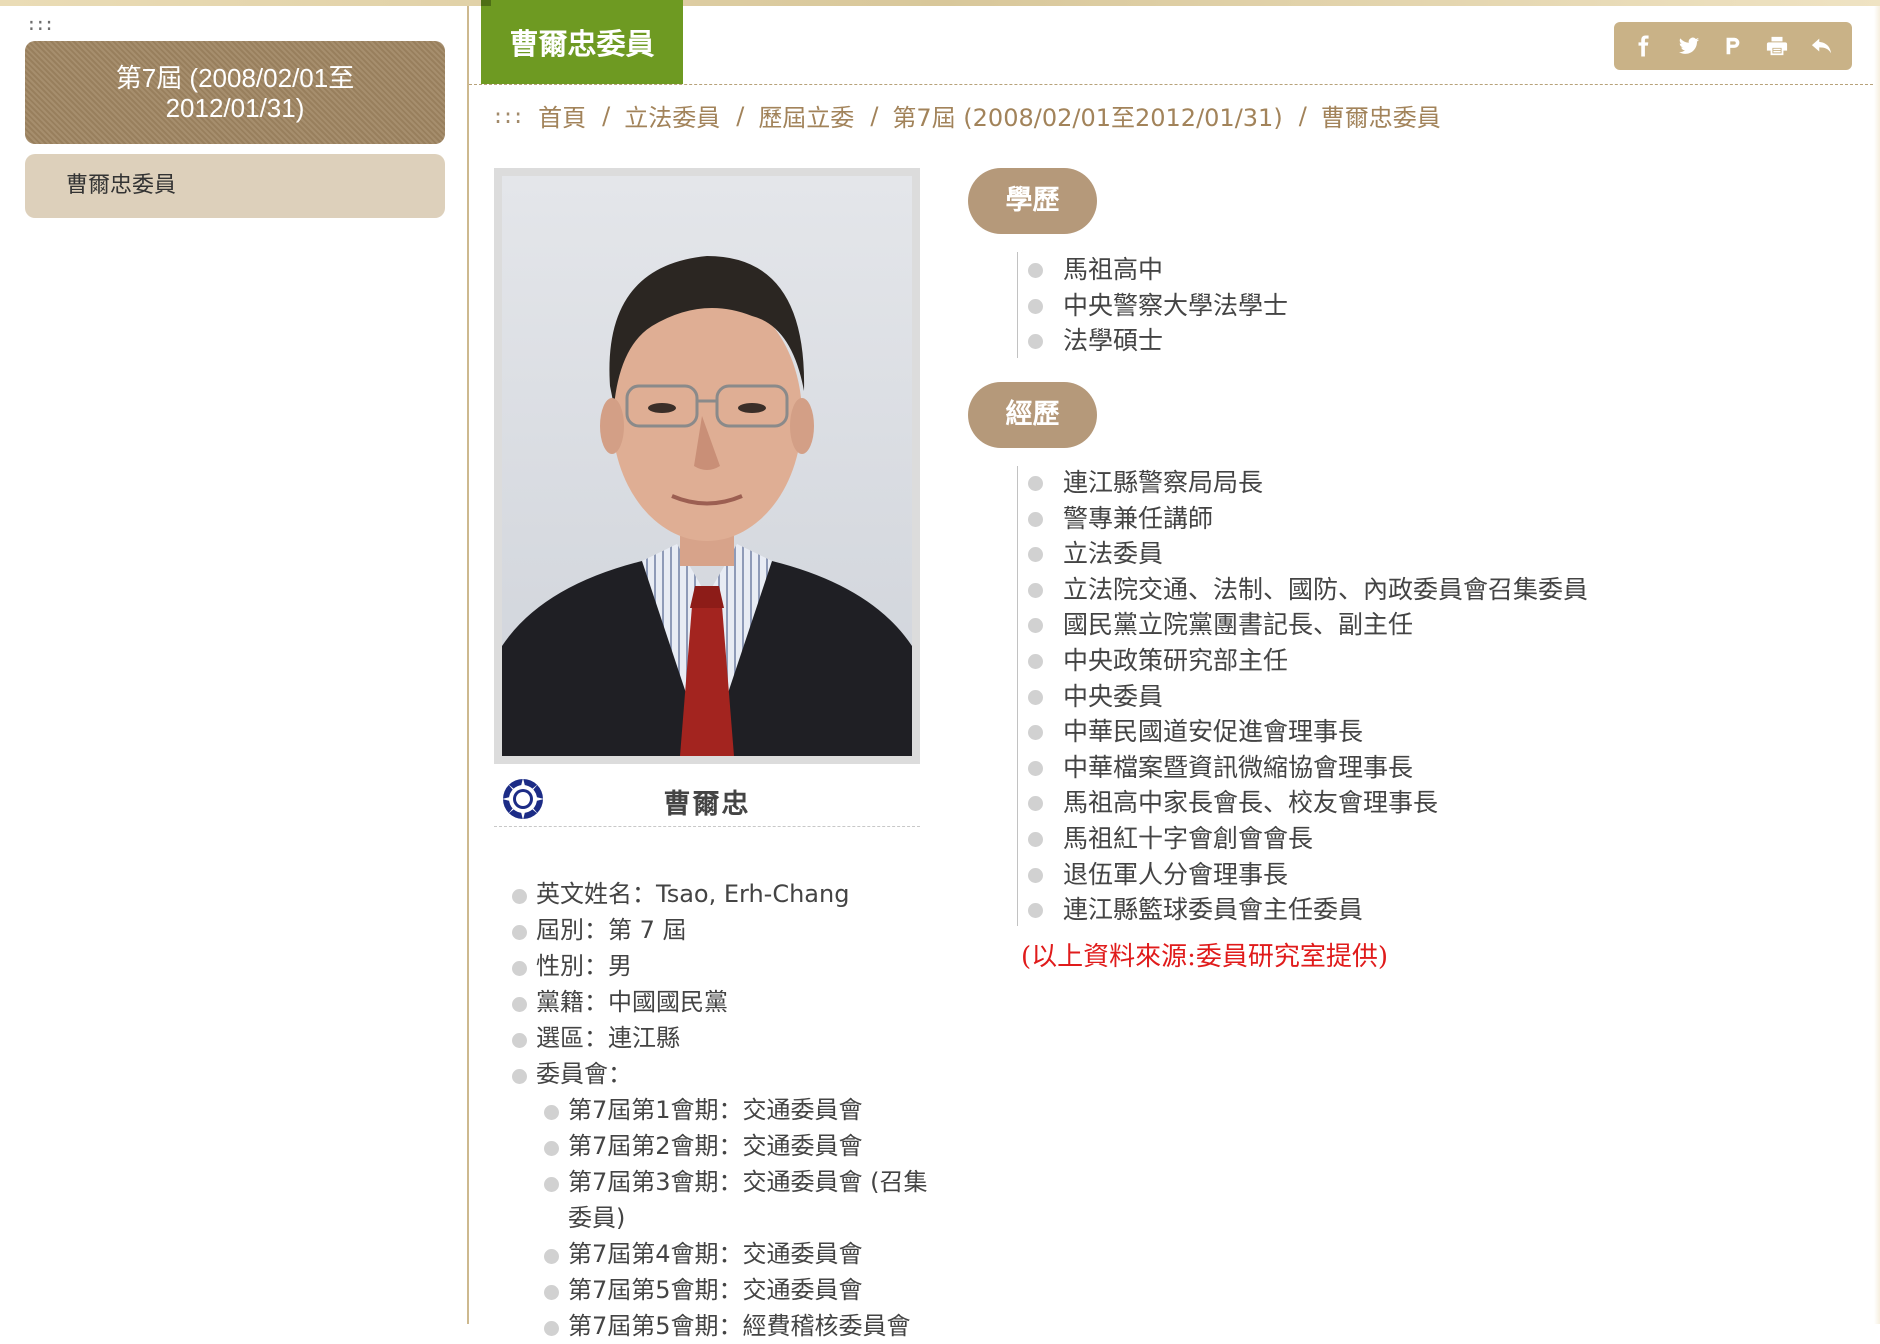 The height and width of the screenshot is (1344, 1880). I want to click on breadcrumb-current: 曹爾忠委員, so click(1381, 115).